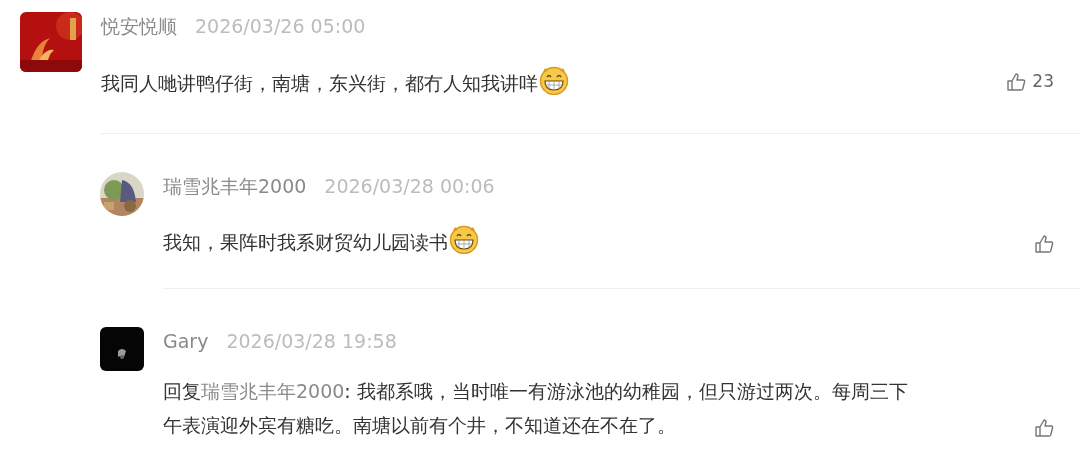 The image size is (1080, 466). I want to click on like-button: 23, so click(1030, 82).